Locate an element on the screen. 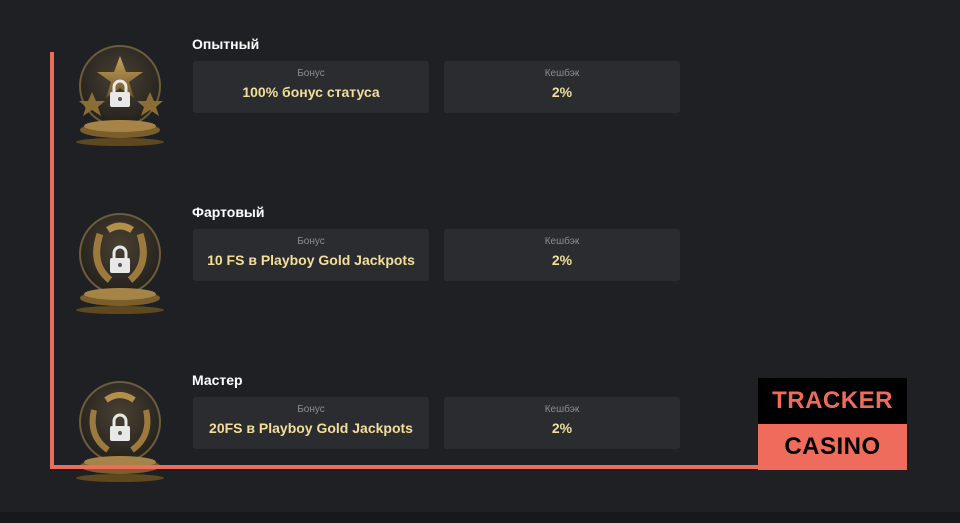  bonus-card: Бонус 20FS в Playboy Gold Jackpots is located at coordinates (311, 423).